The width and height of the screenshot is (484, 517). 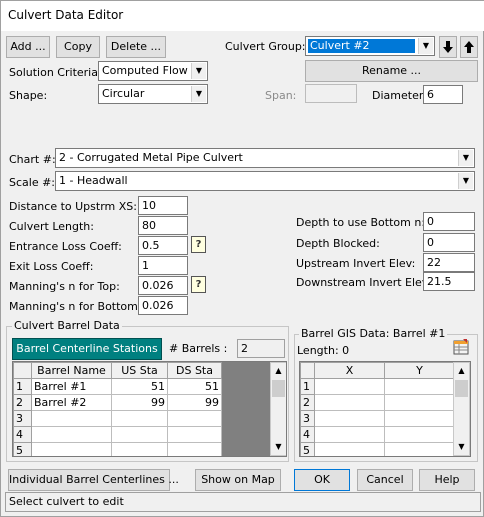 What do you see at coordinates (153, 71) in the screenshot?
I see `solution-criteria-select: Computed Flow Co ▼` at bounding box center [153, 71].